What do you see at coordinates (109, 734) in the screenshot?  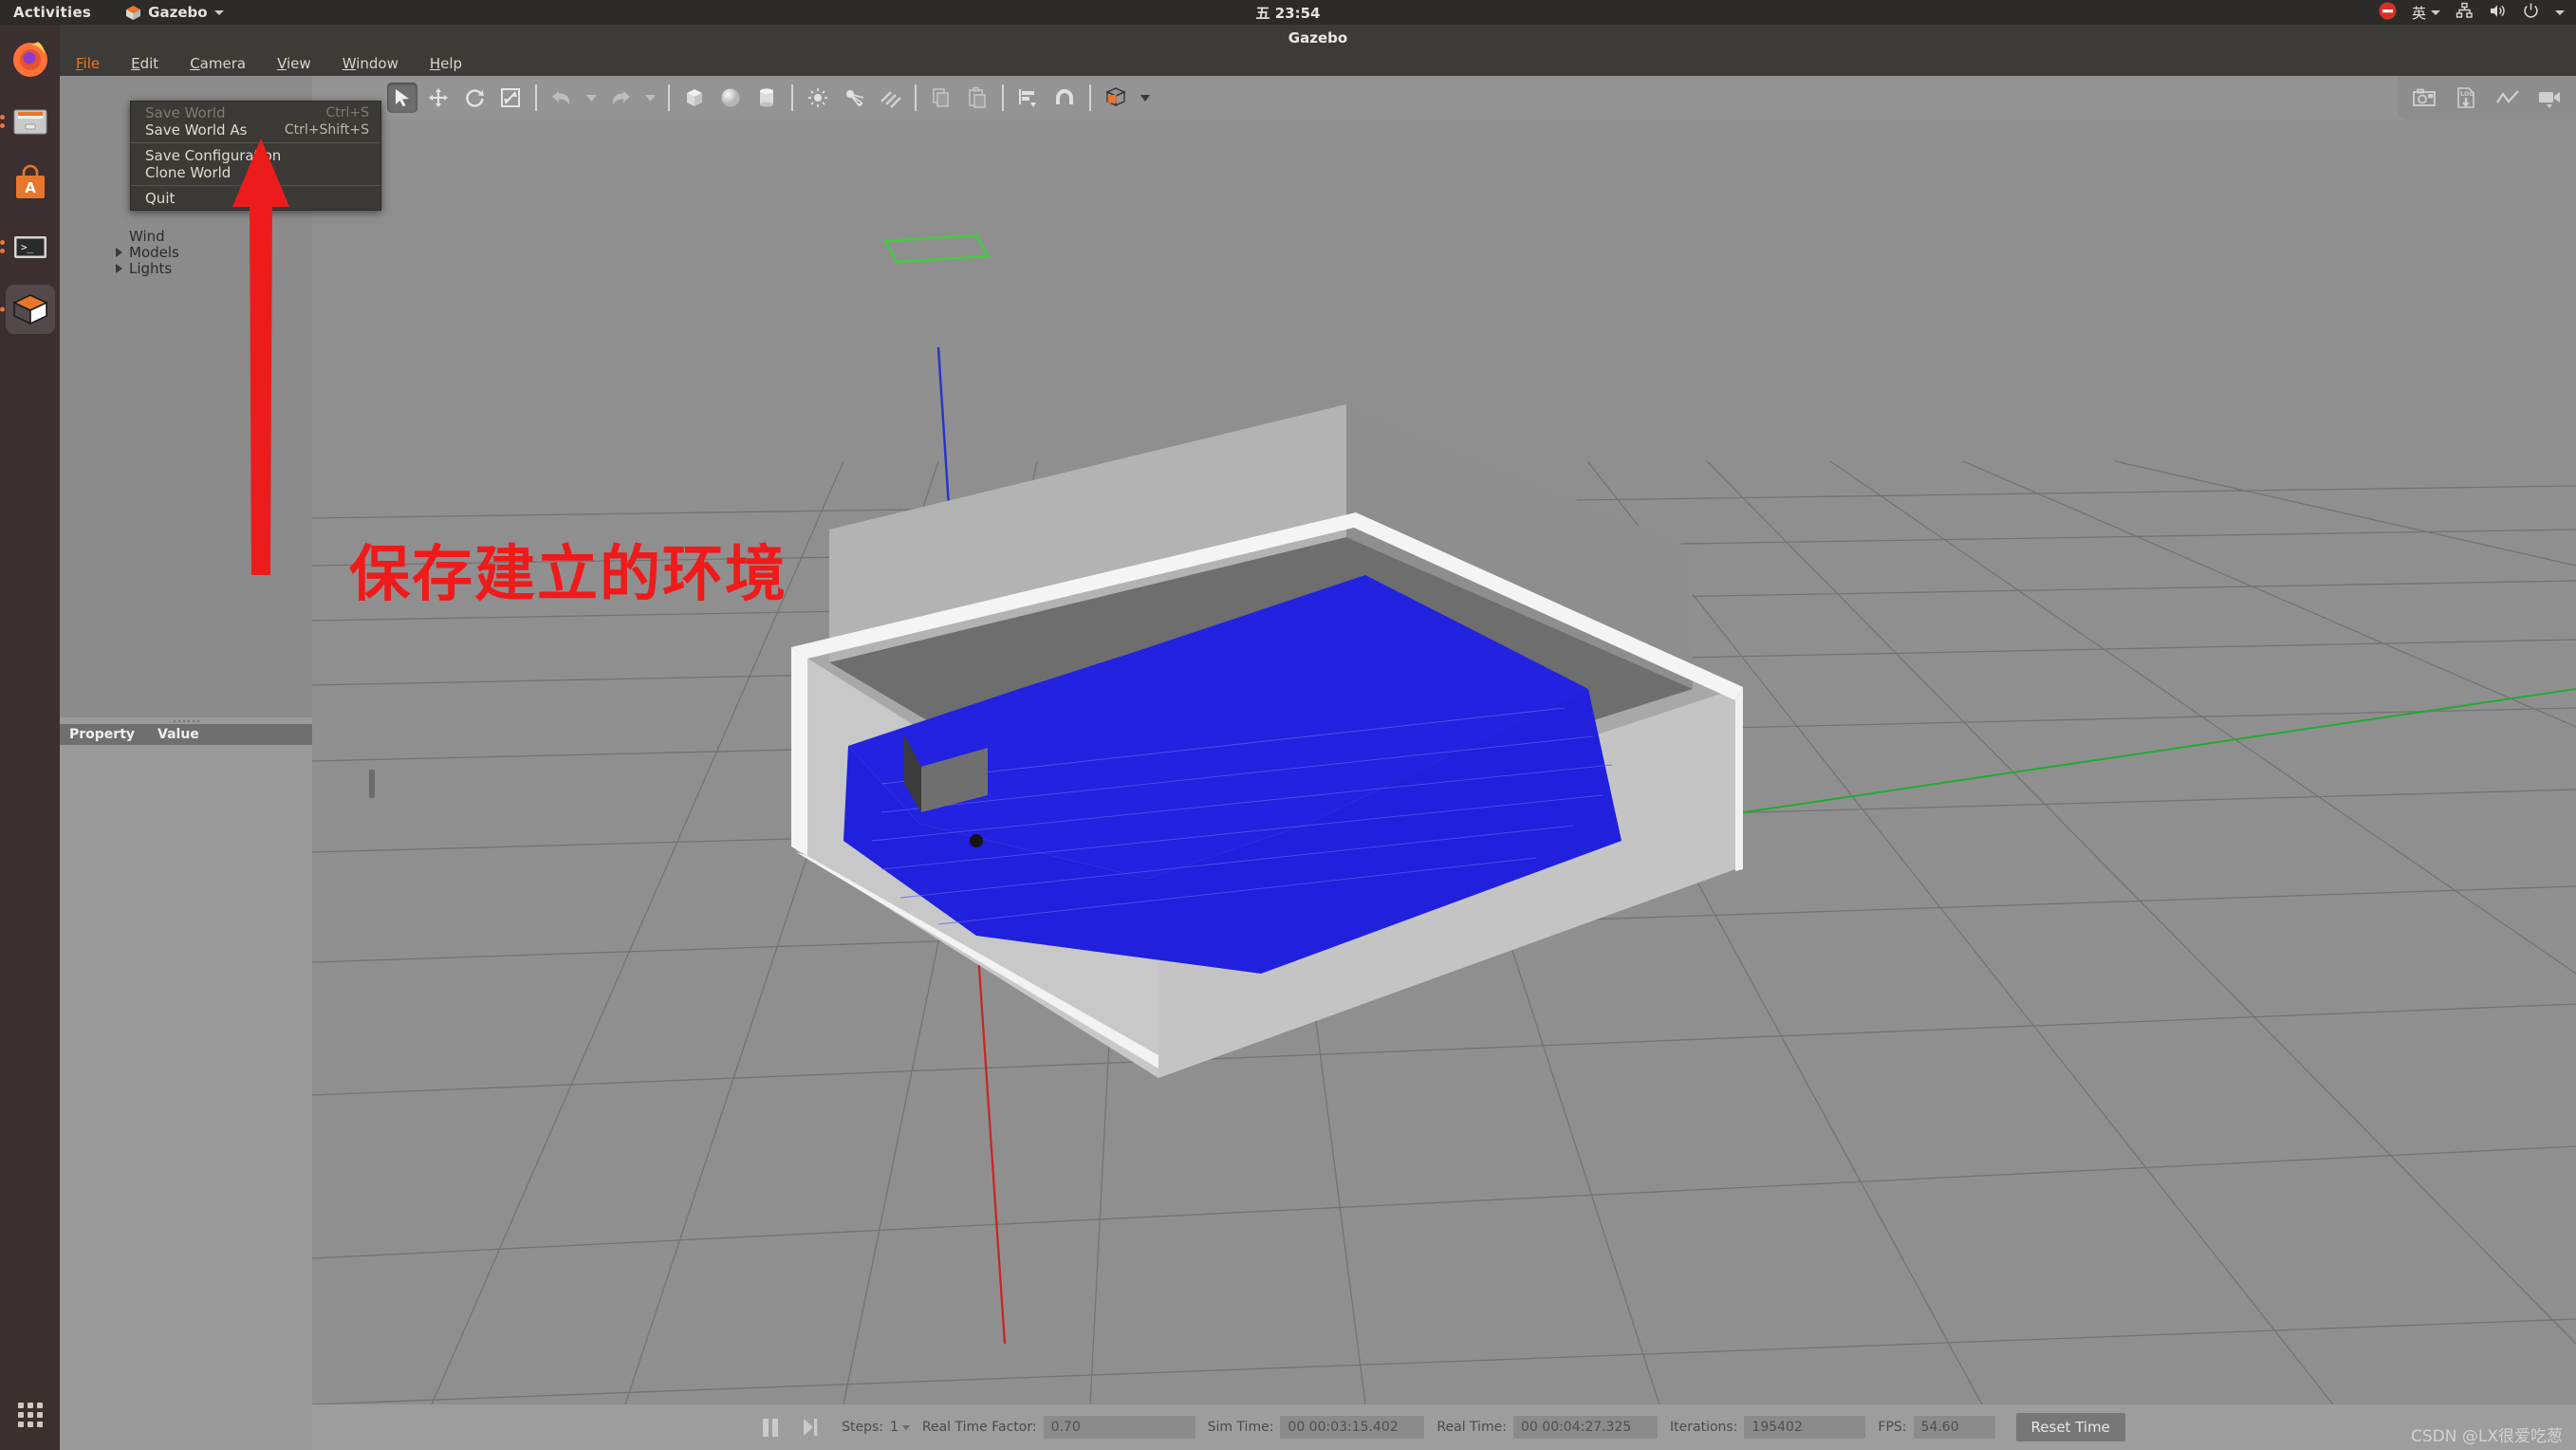 I see `column-header-property: Property` at bounding box center [109, 734].